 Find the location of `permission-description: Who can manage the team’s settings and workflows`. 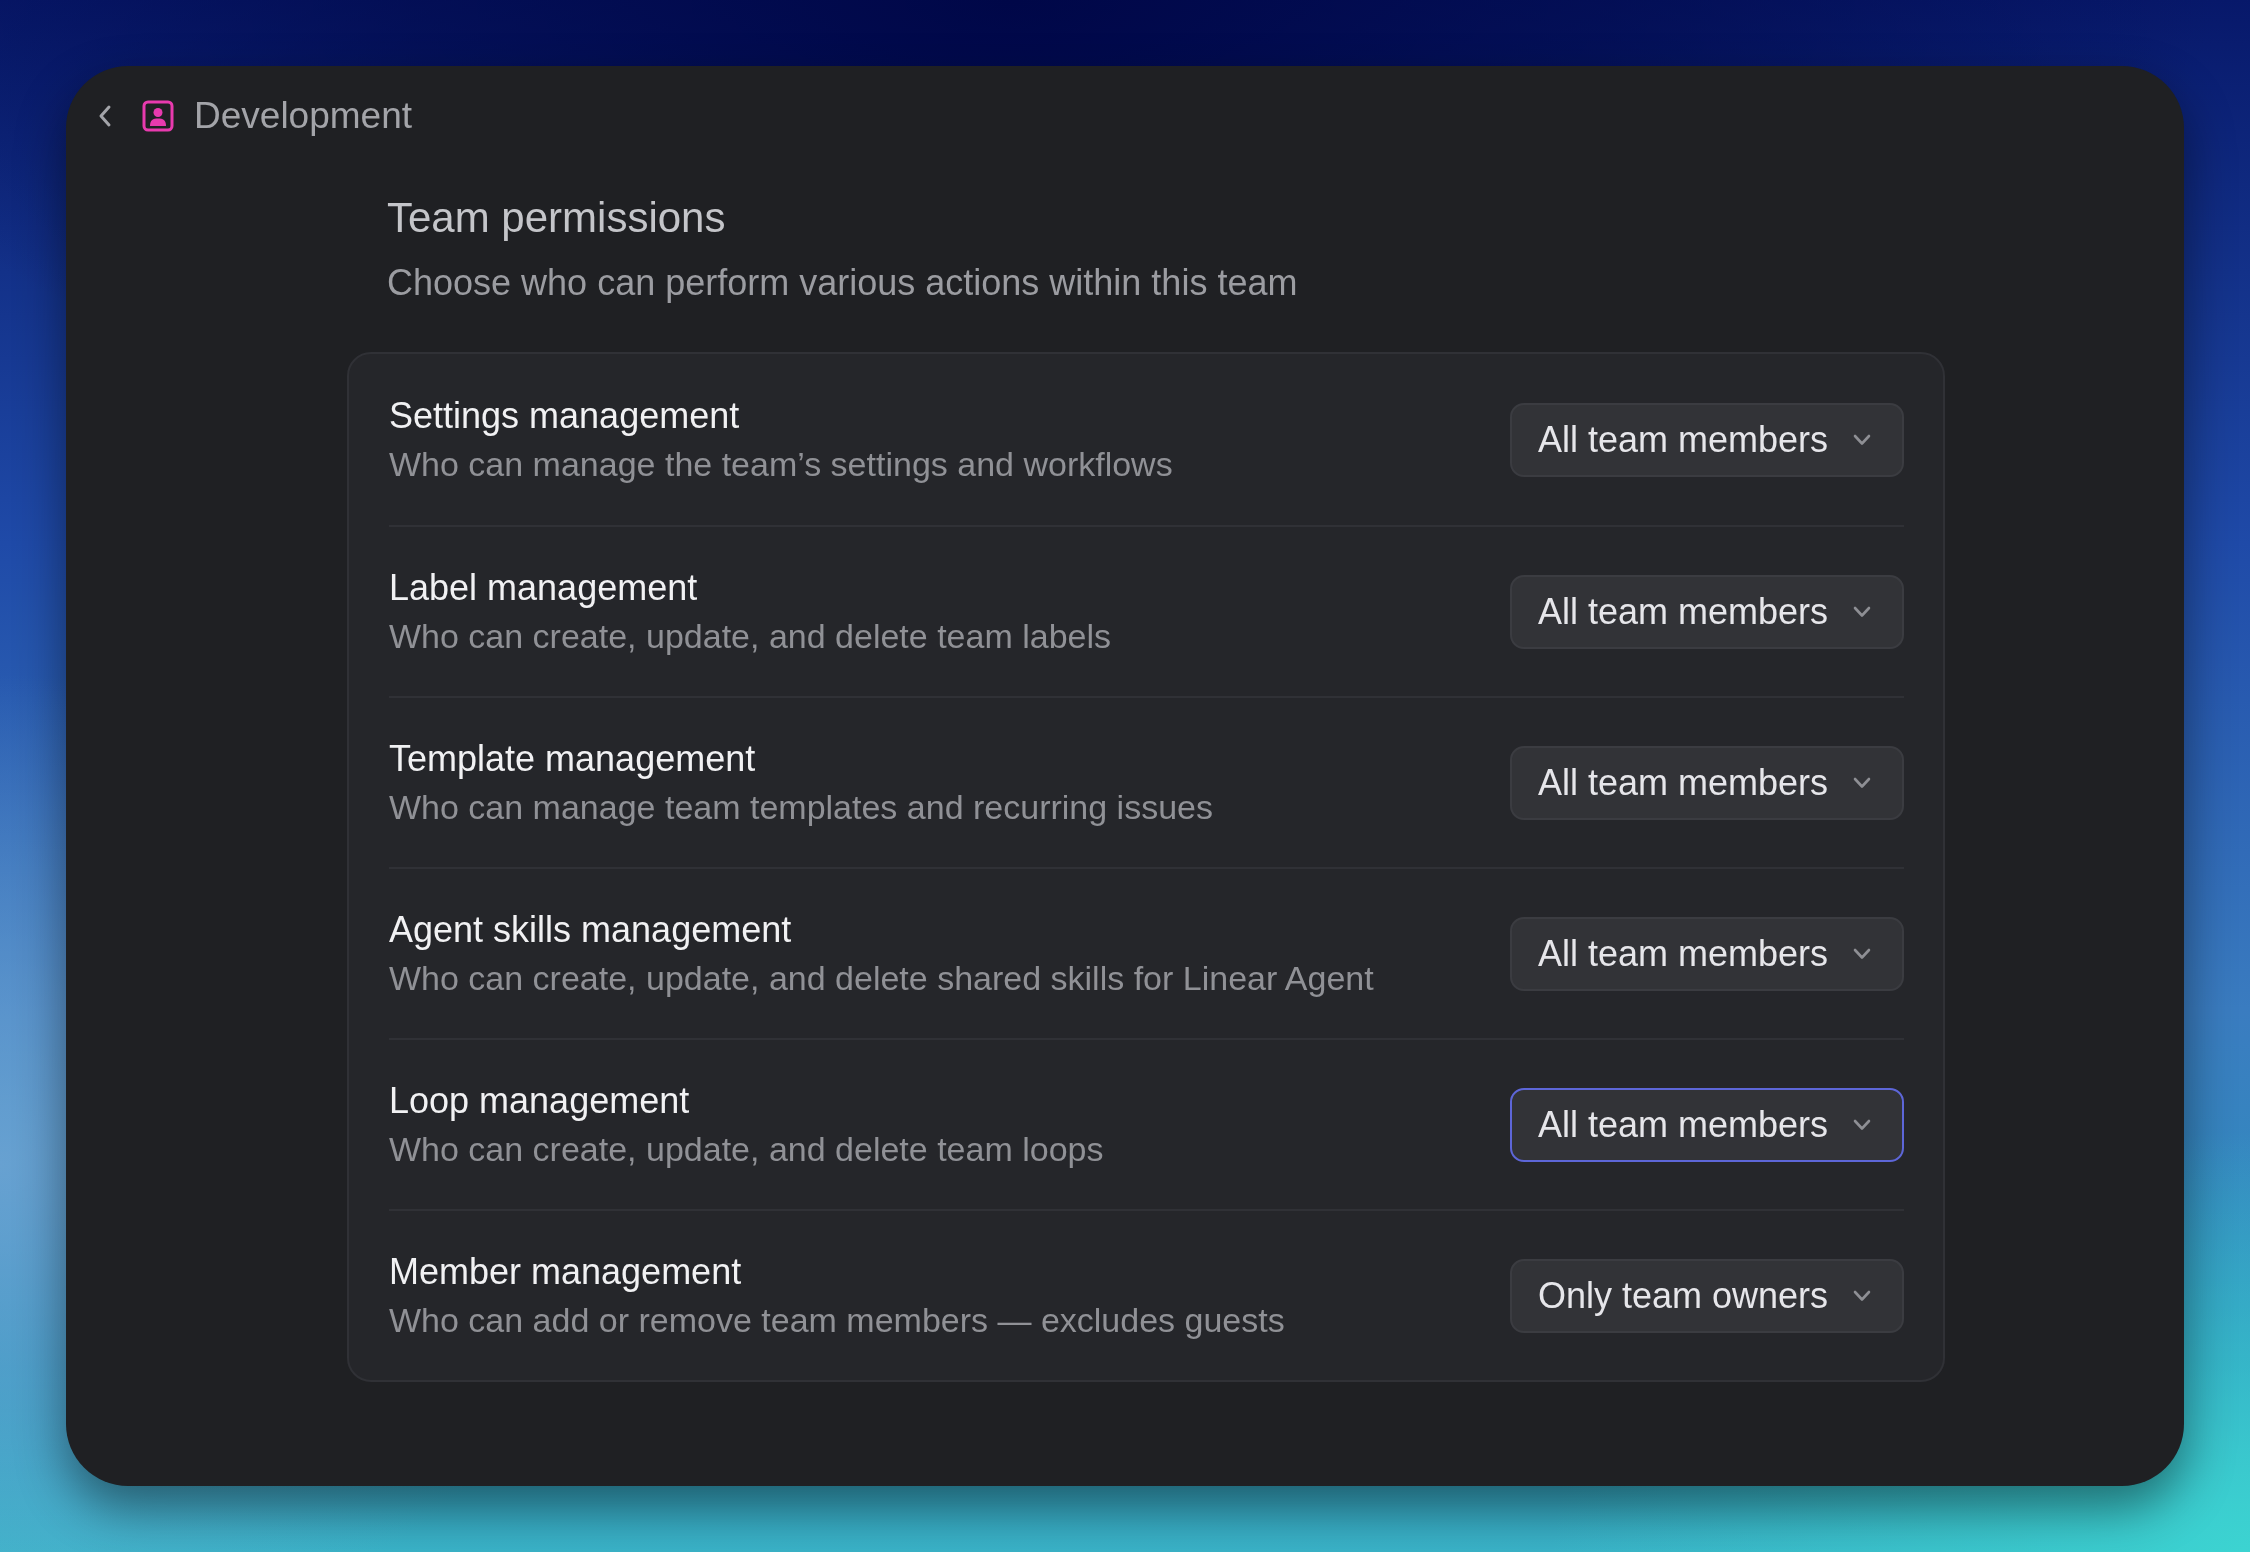

permission-description: Who can manage the team’s settings and workflows is located at coordinates (781, 464).